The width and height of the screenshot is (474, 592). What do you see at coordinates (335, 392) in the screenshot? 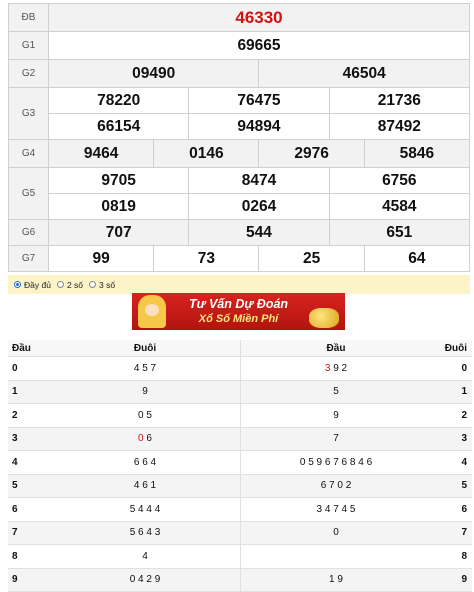
I see `head-digits: 5` at bounding box center [335, 392].